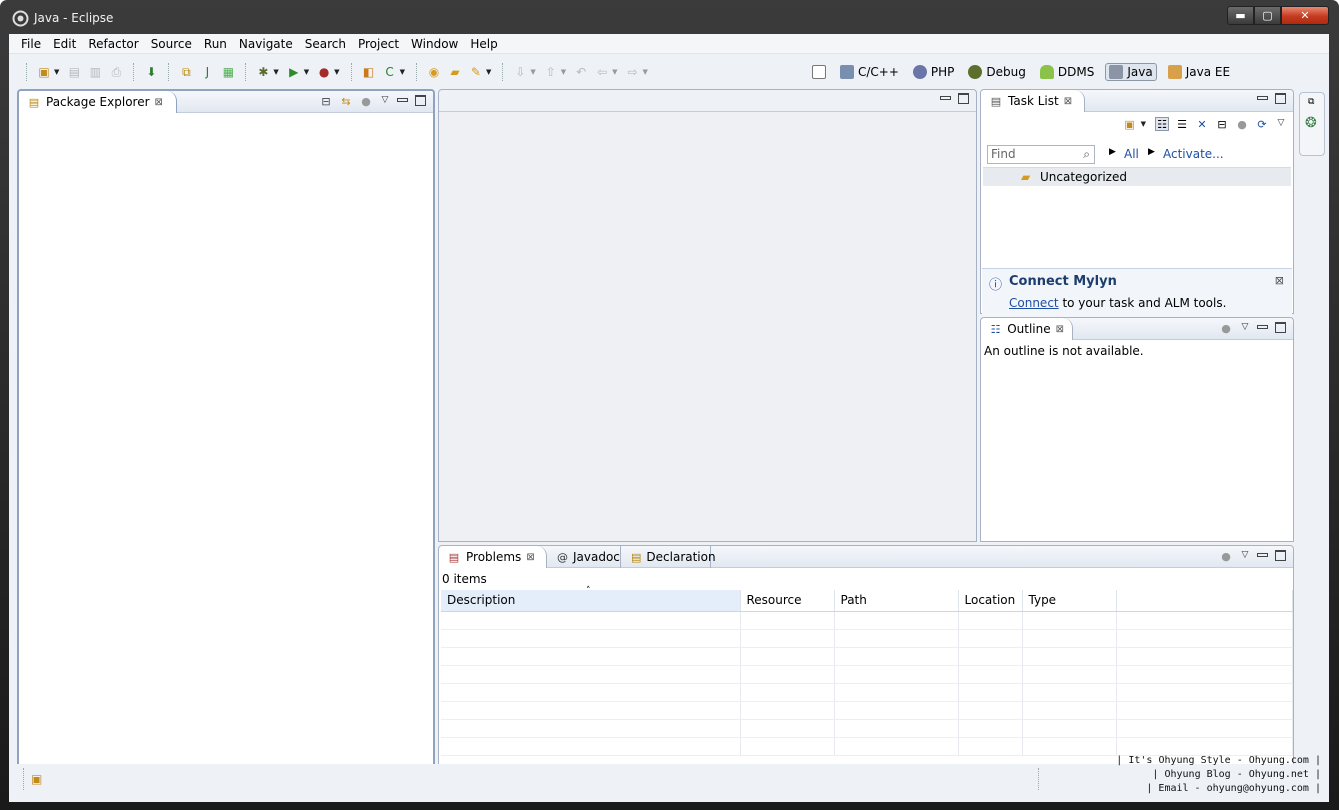 This screenshot has height=810, width=1339. I want to click on open-folder-icon: ▰, so click(455, 72).